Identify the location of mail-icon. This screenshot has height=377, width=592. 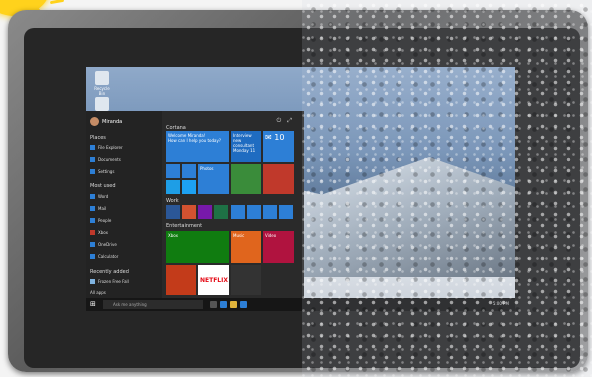
(92, 208).